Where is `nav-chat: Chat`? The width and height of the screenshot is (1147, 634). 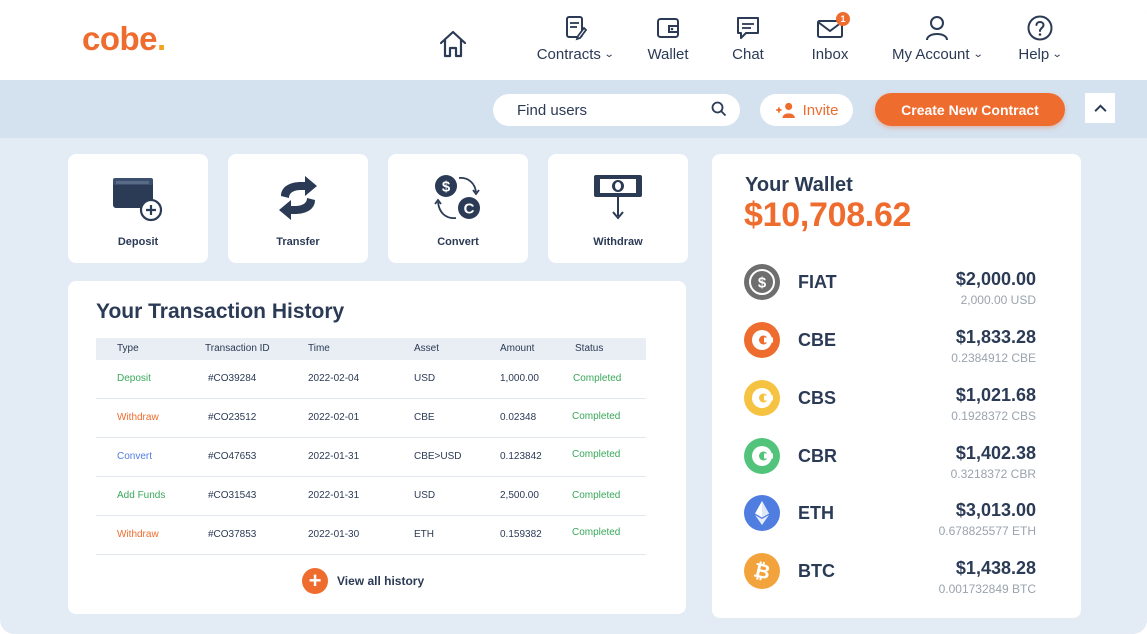 nav-chat: Chat is located at coordinates (748, 42).